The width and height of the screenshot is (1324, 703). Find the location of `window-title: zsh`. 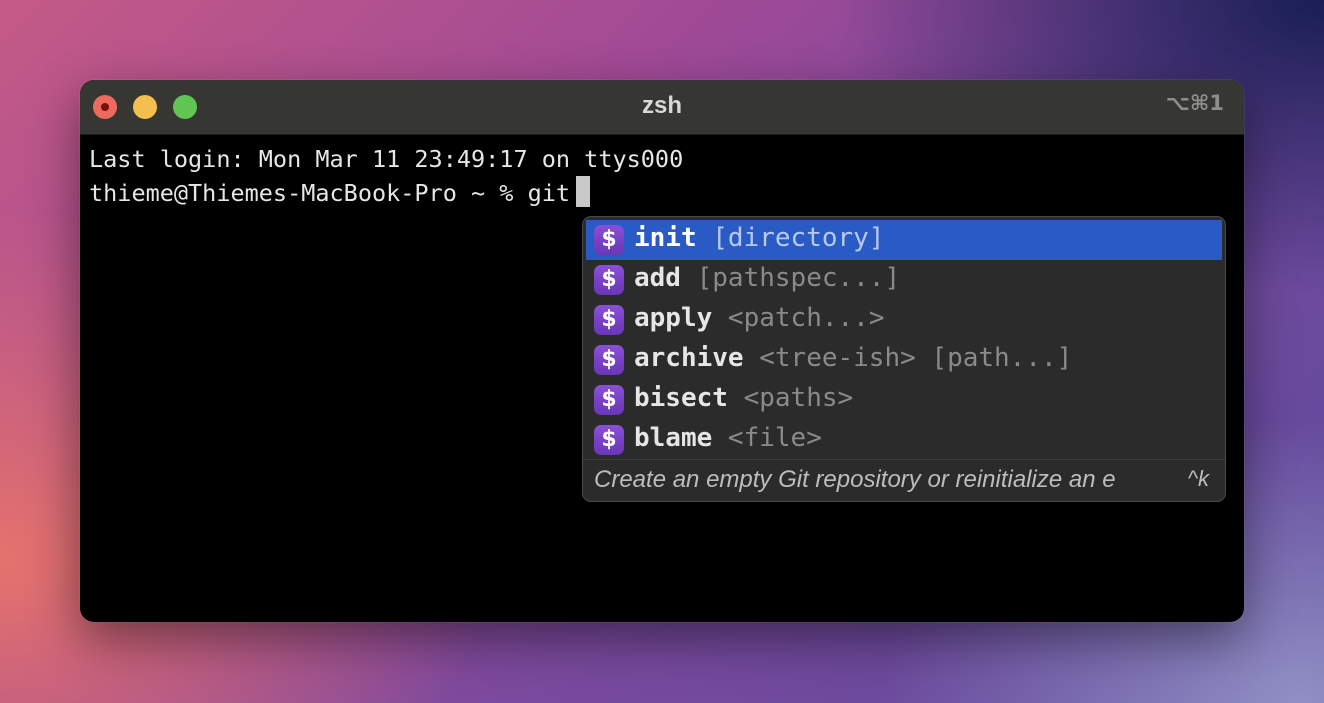

window-title: zsh is located at coordinates (661, 105).